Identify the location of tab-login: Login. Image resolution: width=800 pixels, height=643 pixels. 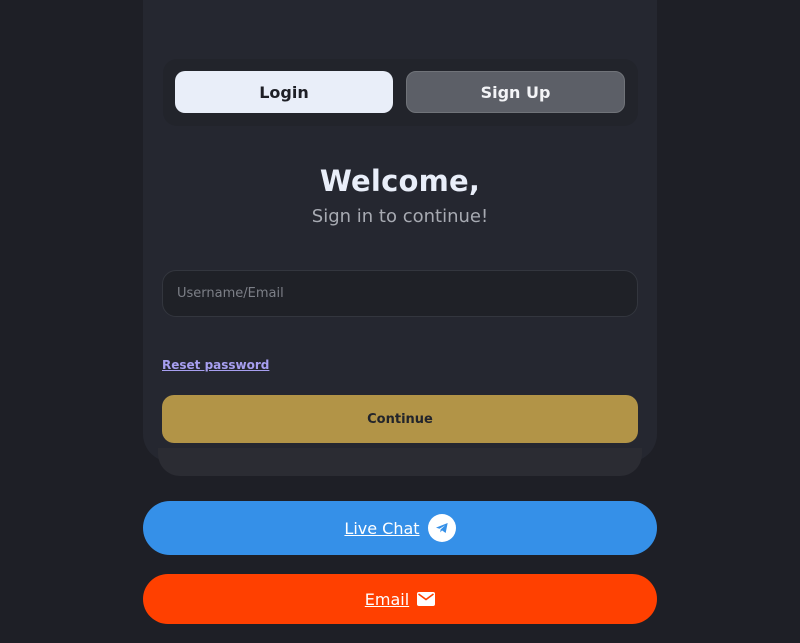
(284, 92).